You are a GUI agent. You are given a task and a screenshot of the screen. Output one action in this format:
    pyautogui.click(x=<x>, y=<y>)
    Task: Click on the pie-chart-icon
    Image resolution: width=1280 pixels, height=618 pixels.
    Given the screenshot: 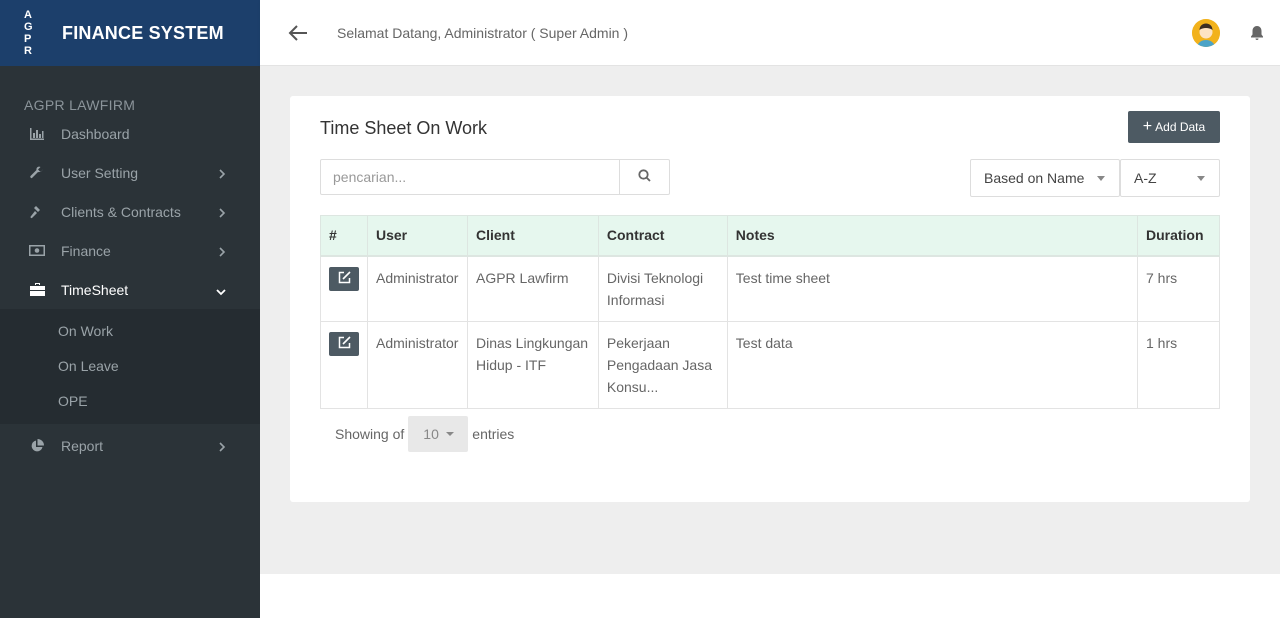 What is the action you would take?
    pyautogui.click(x=37, y=445)
    